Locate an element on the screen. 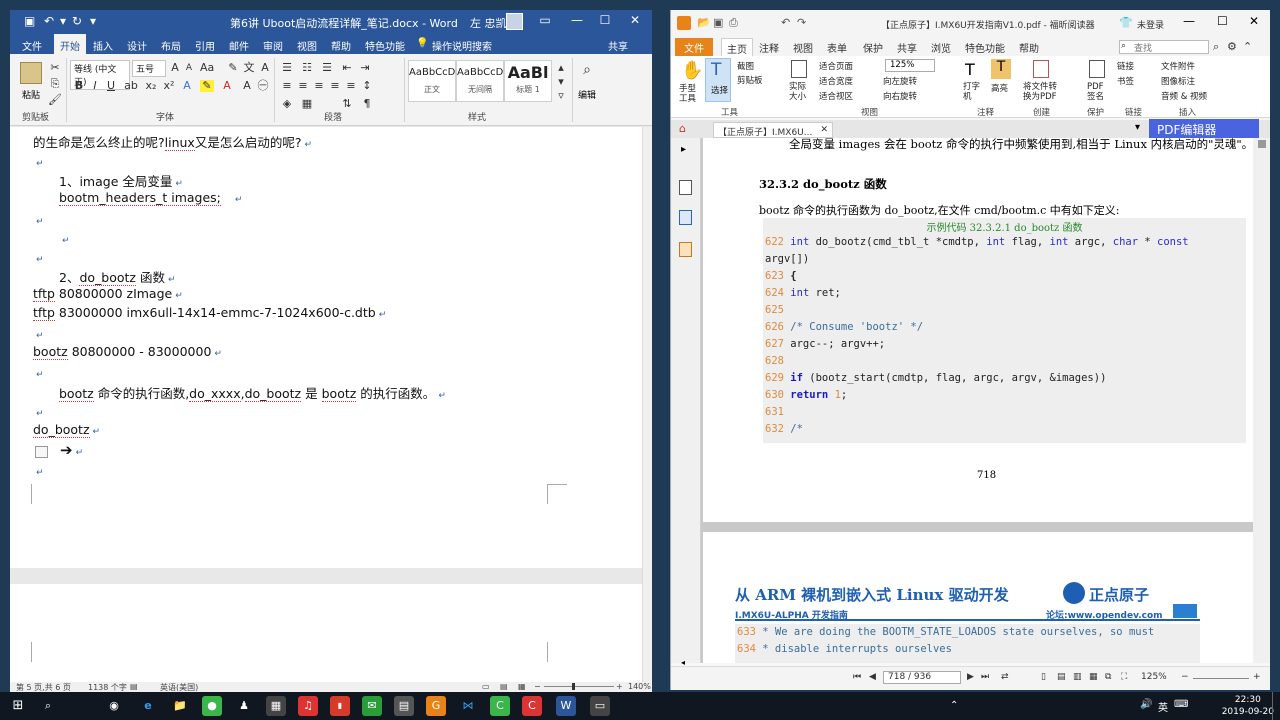 The width and height of the screenshot is (1280, 720). qat-undo-icon: ↶ is located at coordinates (785, 22).